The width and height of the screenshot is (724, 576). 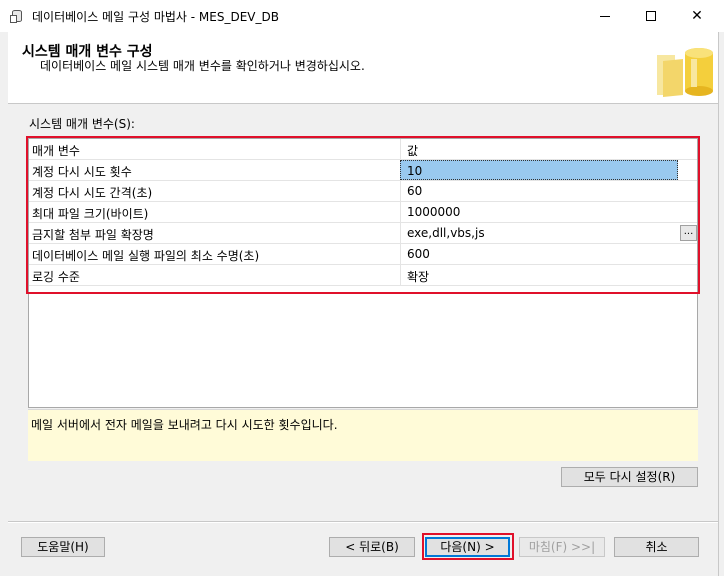 What do you see at coordinates (372, 547) in the screenshot?
I see `back-button: < 뒤로(B)` at bounding box center [372, 547].